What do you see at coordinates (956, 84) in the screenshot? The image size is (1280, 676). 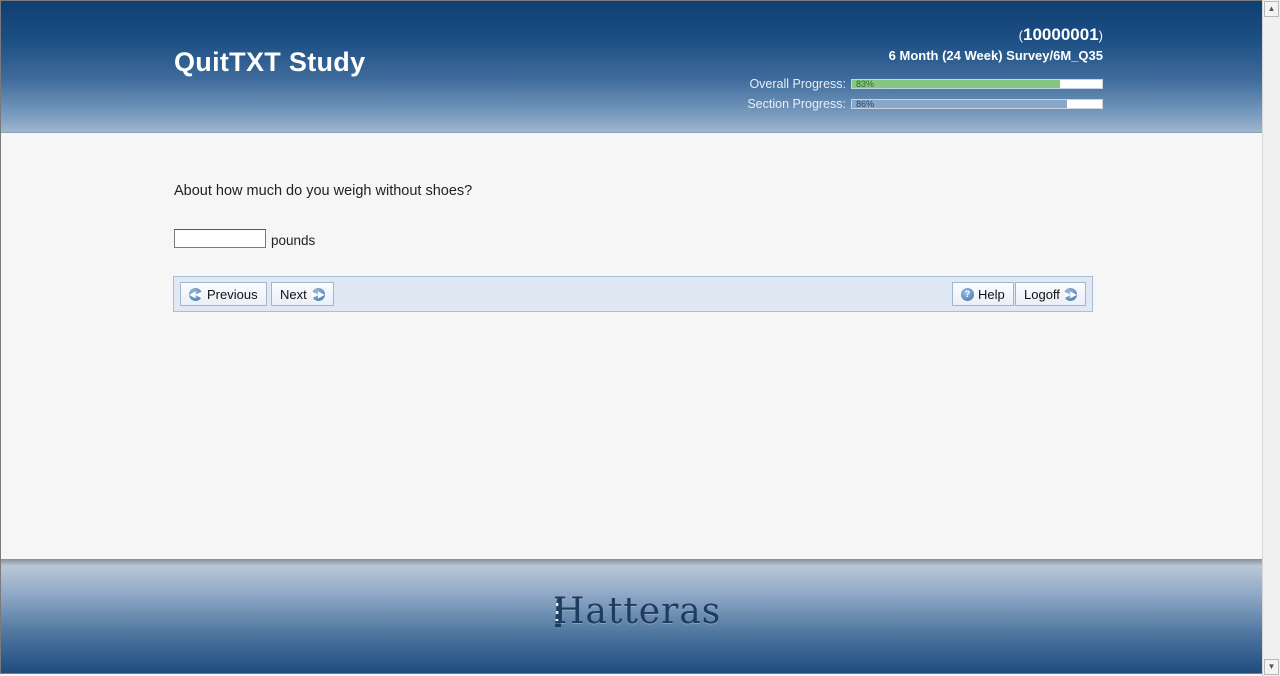 I see `overall-progress-fill` at bounding box center [956, 84].